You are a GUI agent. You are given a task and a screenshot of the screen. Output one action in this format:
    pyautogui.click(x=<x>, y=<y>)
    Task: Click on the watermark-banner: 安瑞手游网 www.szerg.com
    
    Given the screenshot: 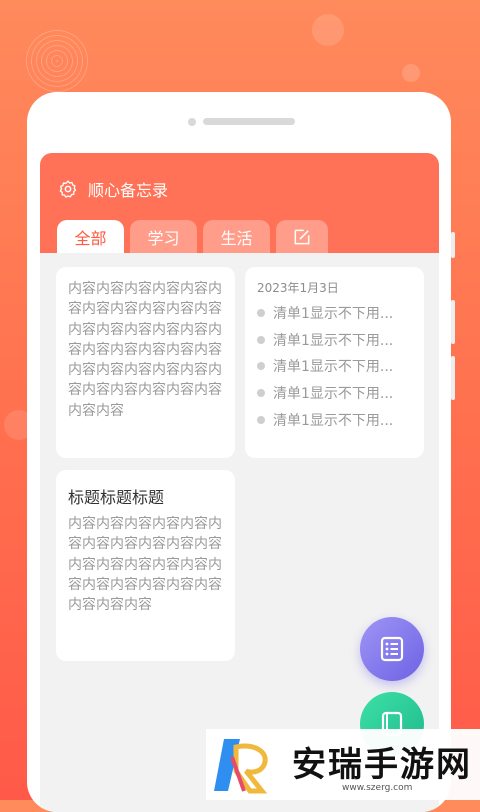 What is the action you would take?
    pyautogui.click(x=343, y=764)
    